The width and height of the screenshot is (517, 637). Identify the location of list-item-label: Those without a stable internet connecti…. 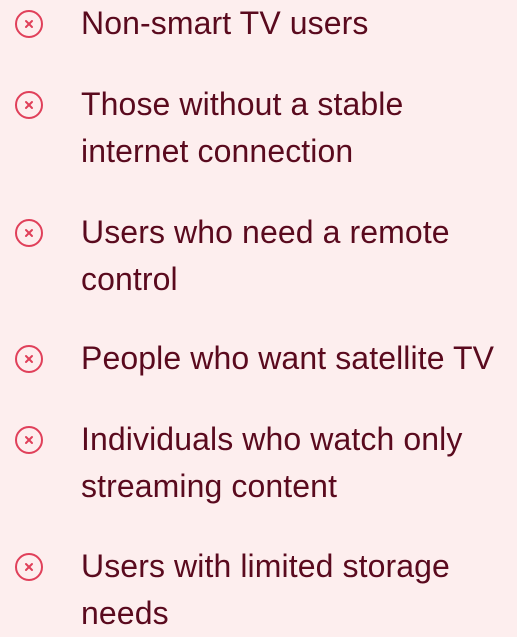
(242, 127).